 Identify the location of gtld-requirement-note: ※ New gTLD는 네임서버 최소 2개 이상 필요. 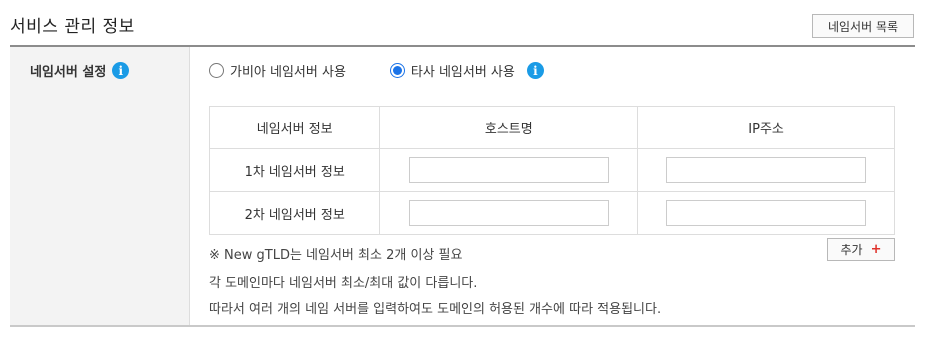
(336, 255).